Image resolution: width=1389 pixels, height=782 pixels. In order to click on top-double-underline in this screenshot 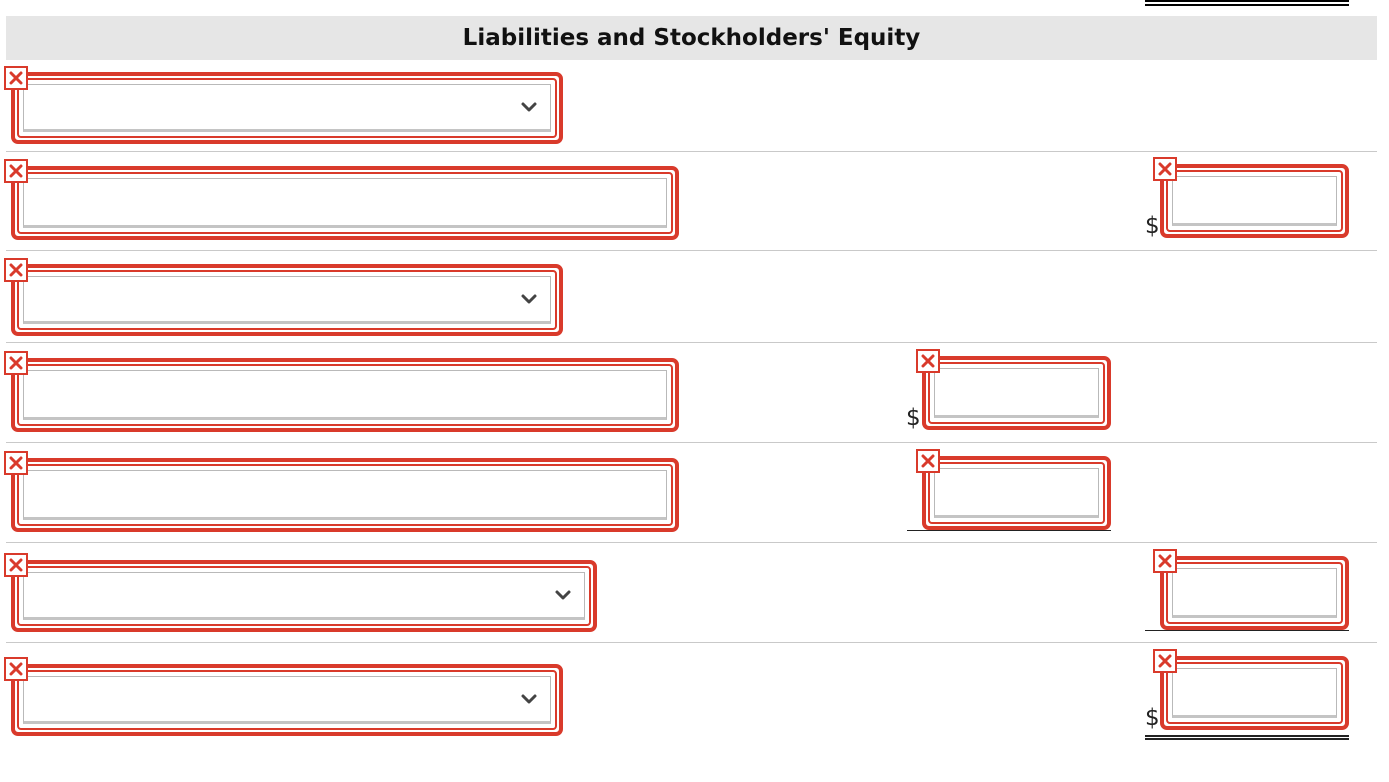, I will do `click(1247, 3)`.